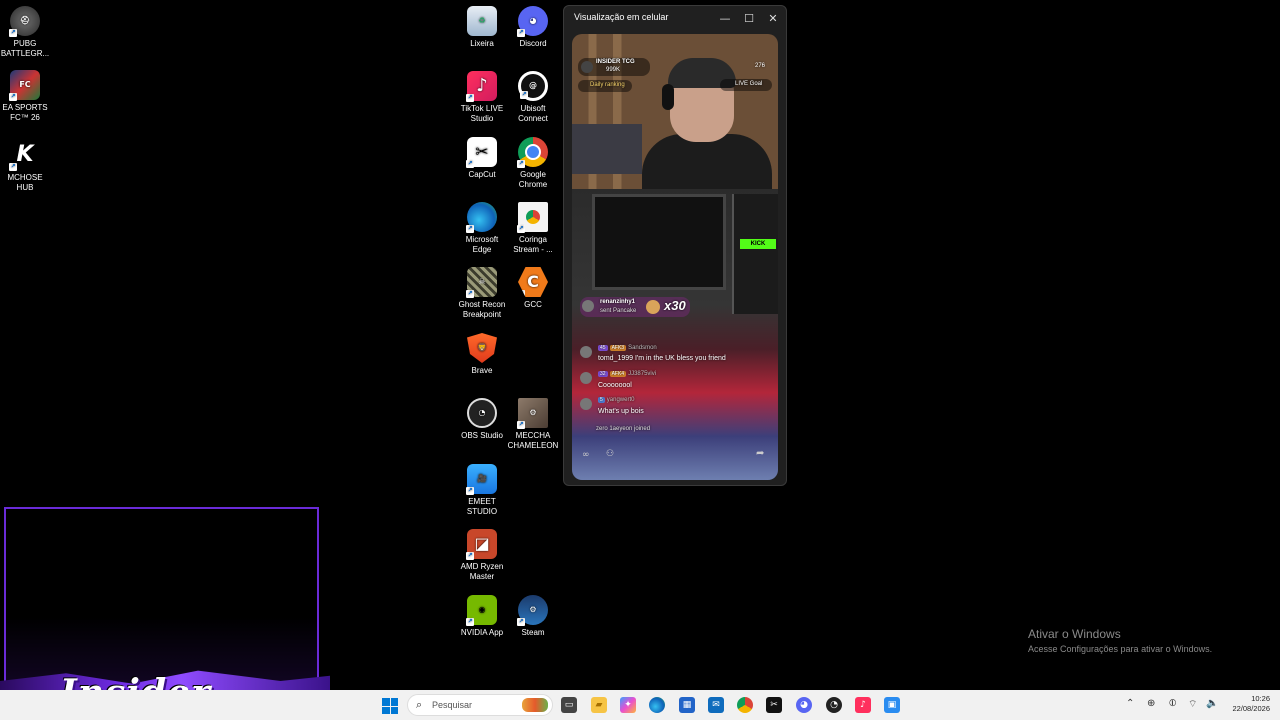 The image size is (1280, 720). I want to click on desktop-icon-gcc: C ↗ GCC, so click(533, 288).